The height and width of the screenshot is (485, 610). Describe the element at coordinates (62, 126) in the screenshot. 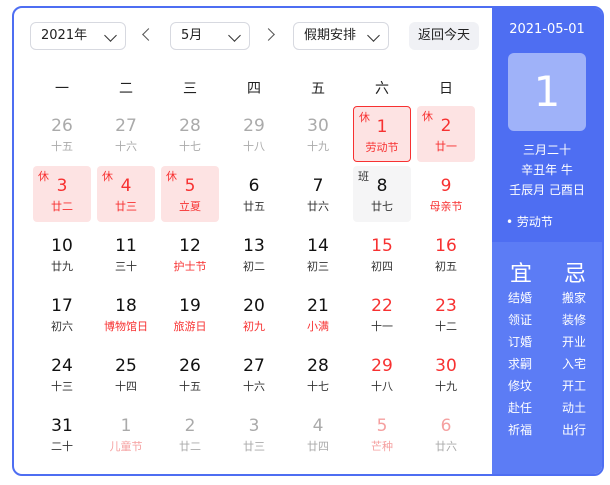

I see `day-number: 26` at that location.